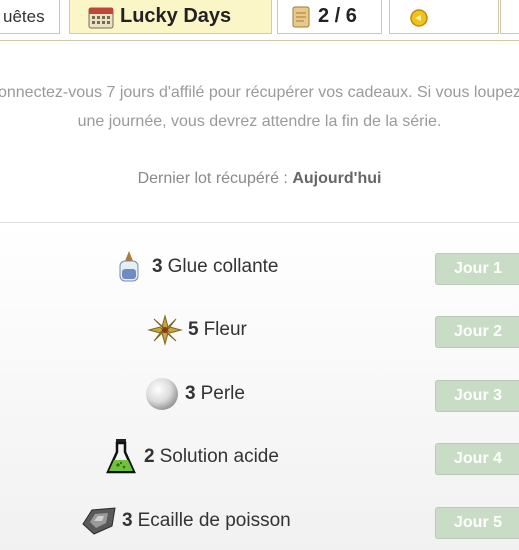 Image resolution: width=519 pixels, height=550 pixels. Describe the element at coordinates (509, 17) in the screenshot. I see `tab-overflow` at that location.